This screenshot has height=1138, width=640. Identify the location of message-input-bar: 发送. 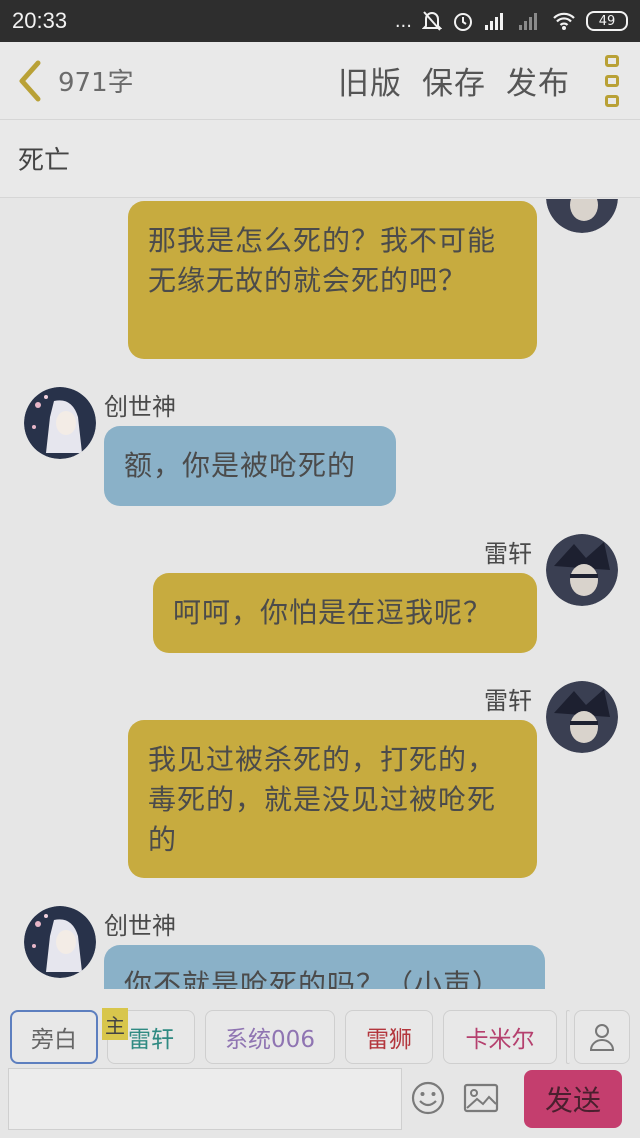
(320, 1102).